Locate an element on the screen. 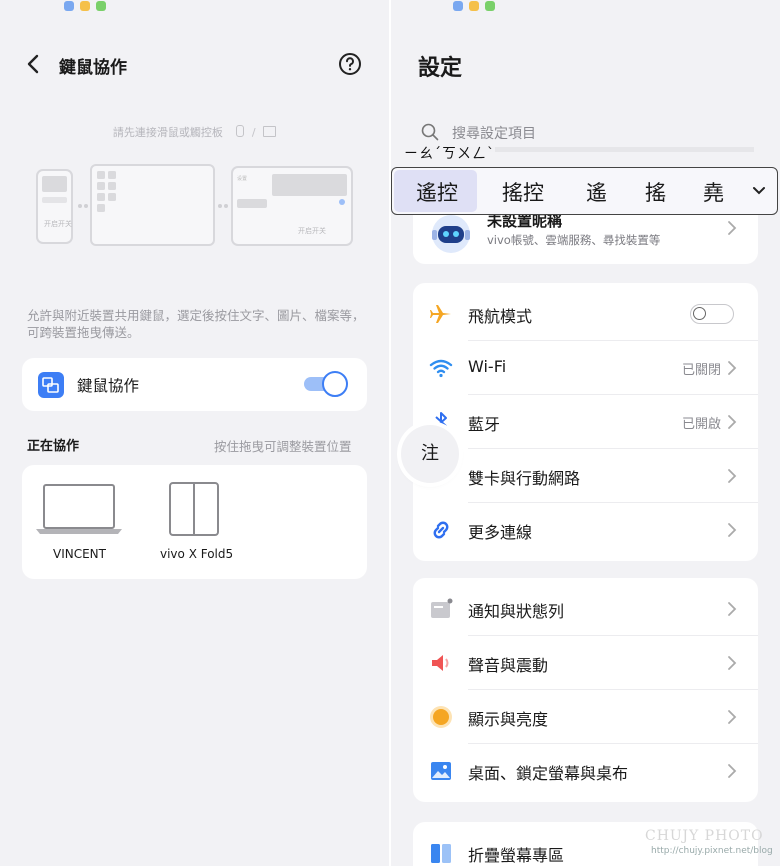  back-arrow-icon is located at coordinates (33, 64).